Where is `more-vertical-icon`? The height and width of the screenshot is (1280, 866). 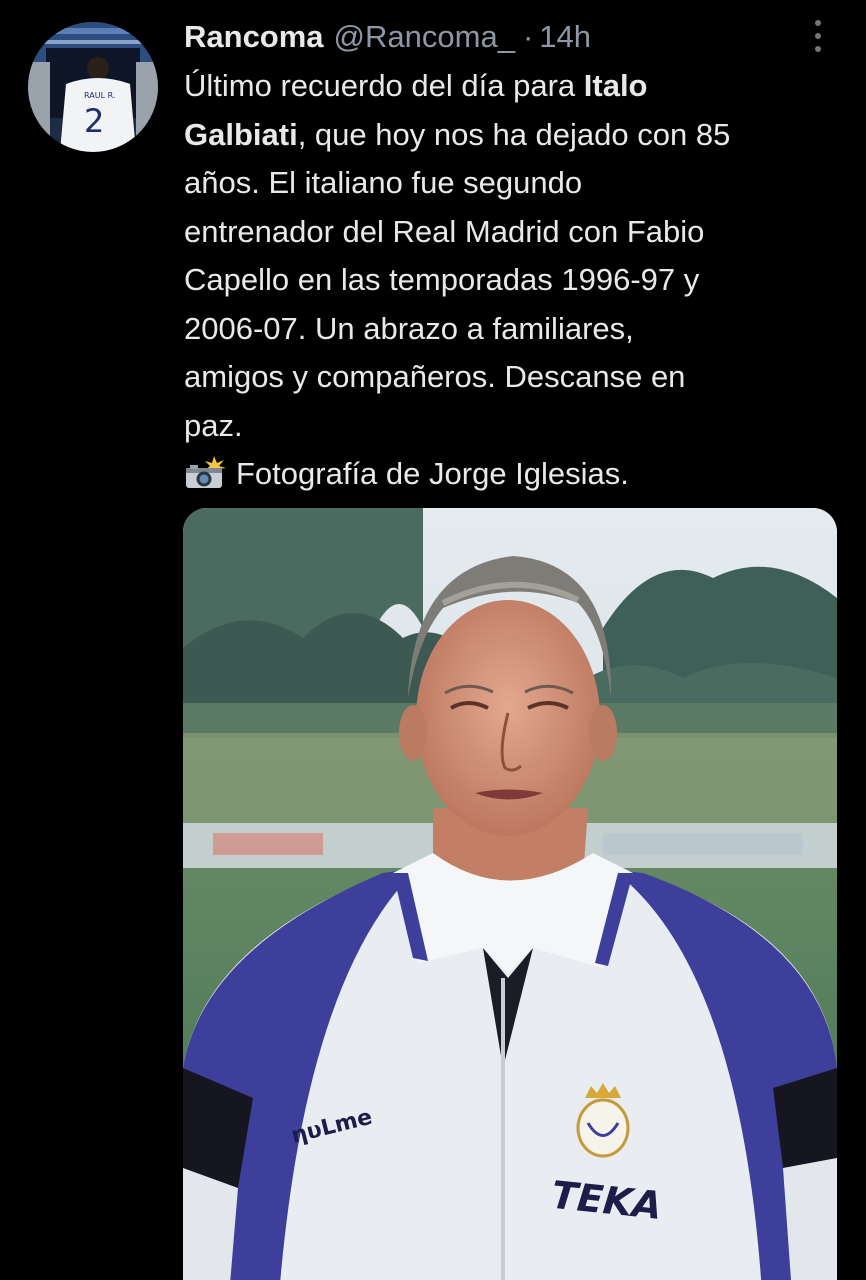
more-vertical-icon is located at coordinates (818, 36).